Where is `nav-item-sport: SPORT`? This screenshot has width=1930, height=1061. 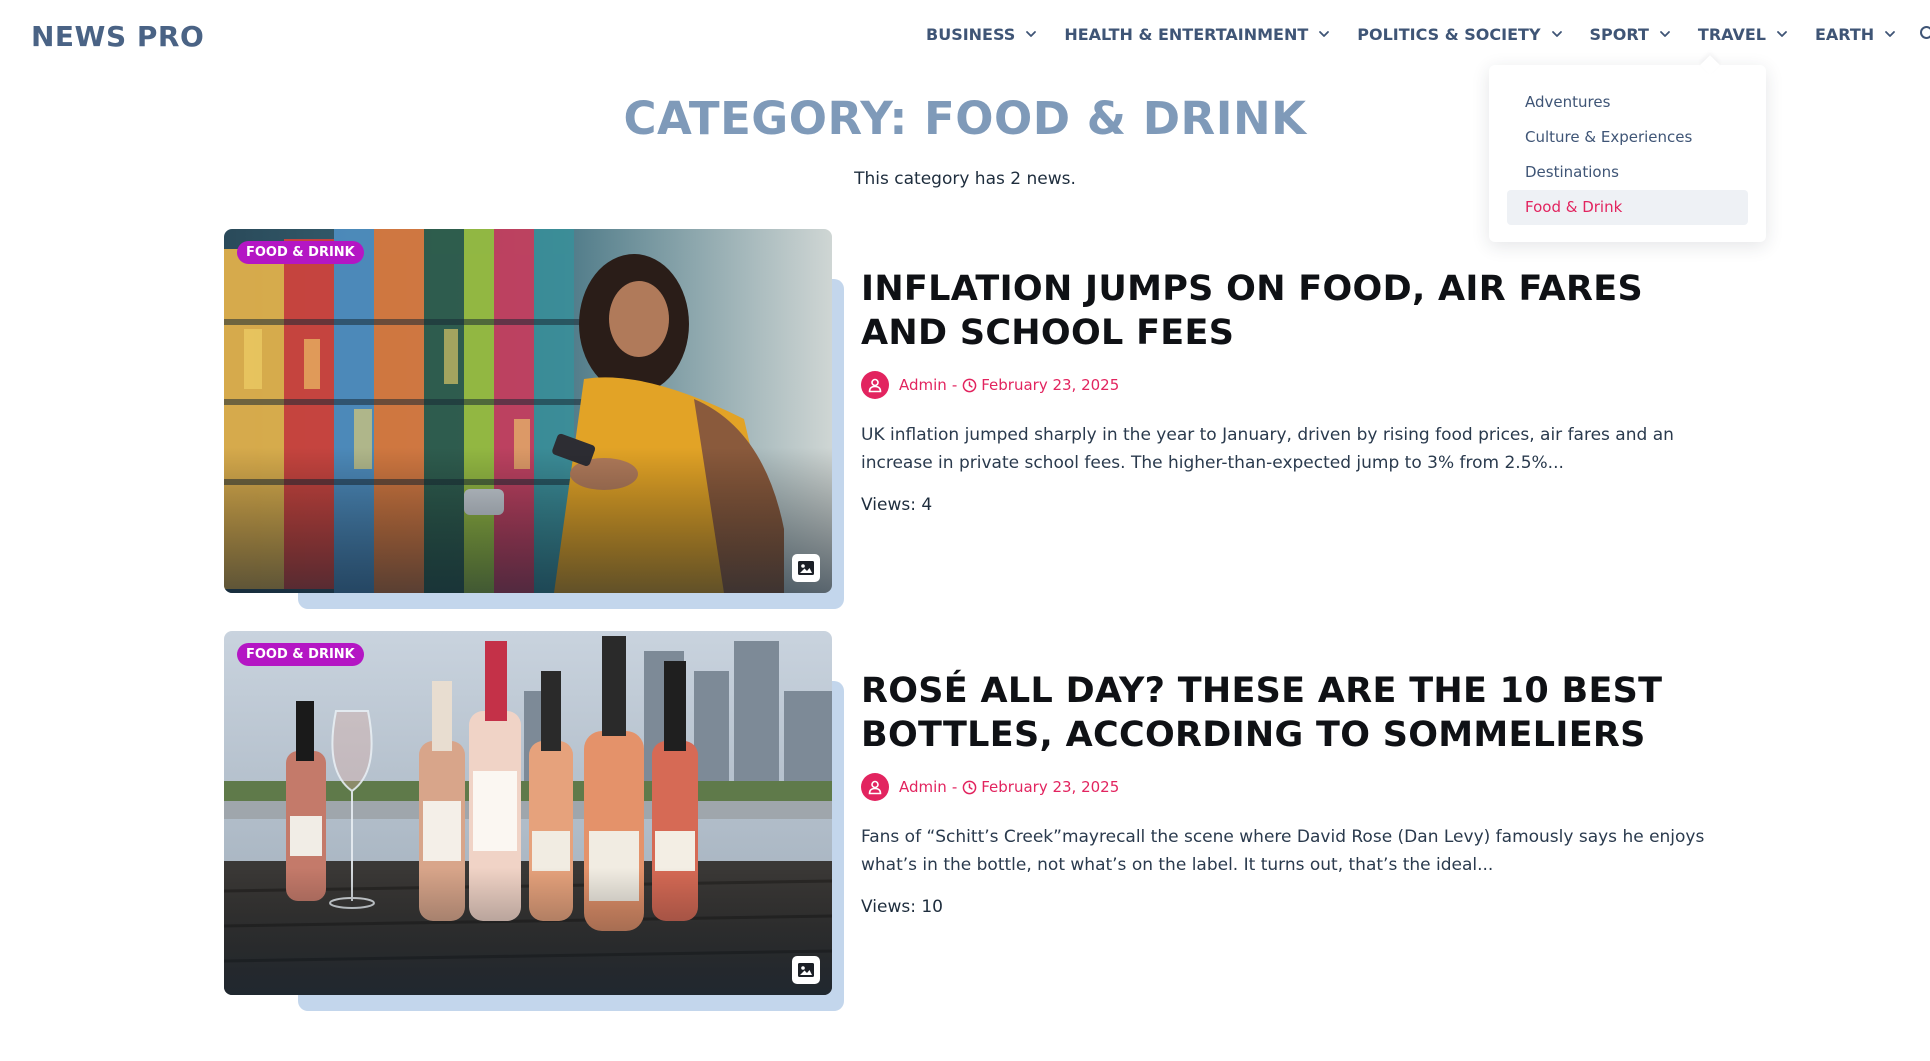
nav-item-sport: SPORT is located at coordinates (1630, 34).